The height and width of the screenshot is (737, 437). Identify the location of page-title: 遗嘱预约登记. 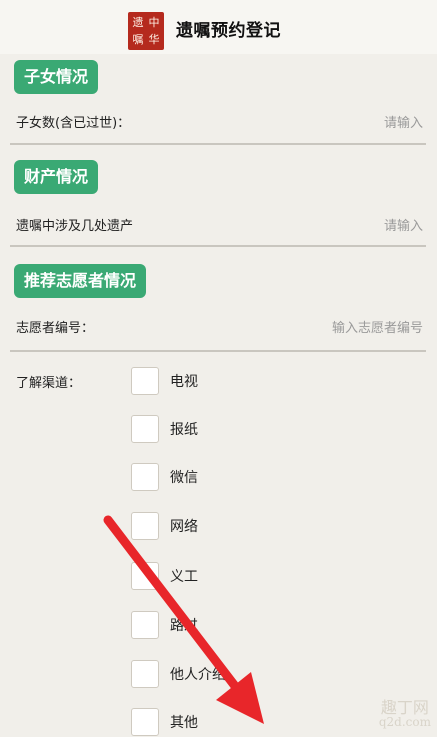
(228, 31).